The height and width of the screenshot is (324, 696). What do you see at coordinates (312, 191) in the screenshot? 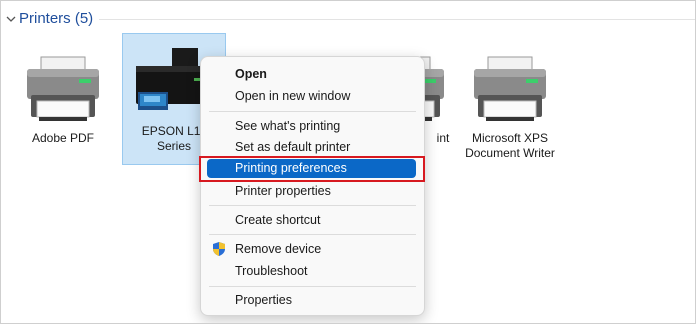
I see `menu-item-printer-properties: Printer properties` at bounding box center [312, 191].